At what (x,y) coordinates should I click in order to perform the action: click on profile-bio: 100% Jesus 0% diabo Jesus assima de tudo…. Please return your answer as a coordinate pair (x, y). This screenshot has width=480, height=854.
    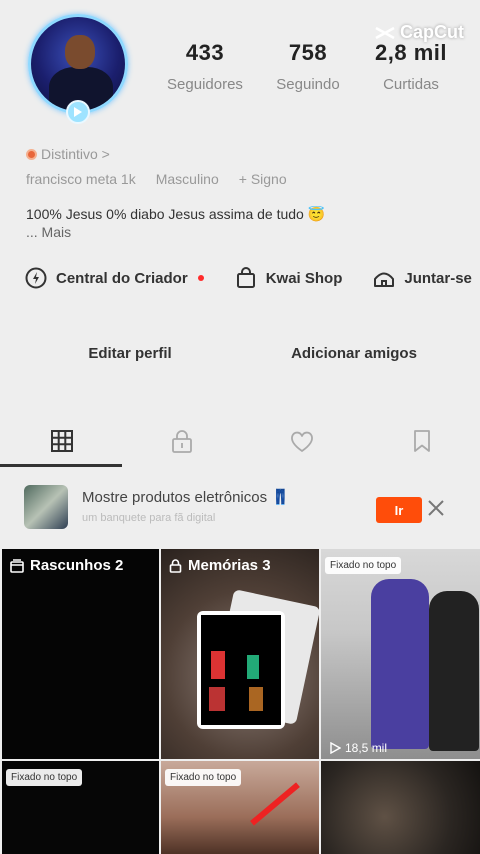
    Looking at the image, I should click on (246, 223).